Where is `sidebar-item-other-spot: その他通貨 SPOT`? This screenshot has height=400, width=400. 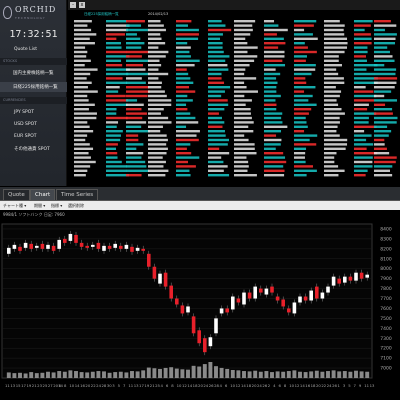
sidebar-item-other-spot: その他通貨 SPOT is located at coordinates (33, 149).